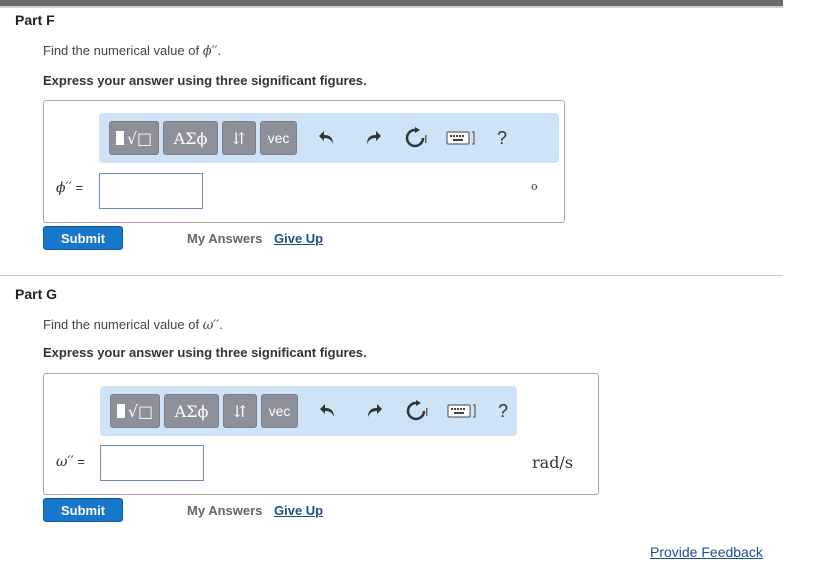  I want to click on part-f-submit-button: Submit, so click(83, 238).